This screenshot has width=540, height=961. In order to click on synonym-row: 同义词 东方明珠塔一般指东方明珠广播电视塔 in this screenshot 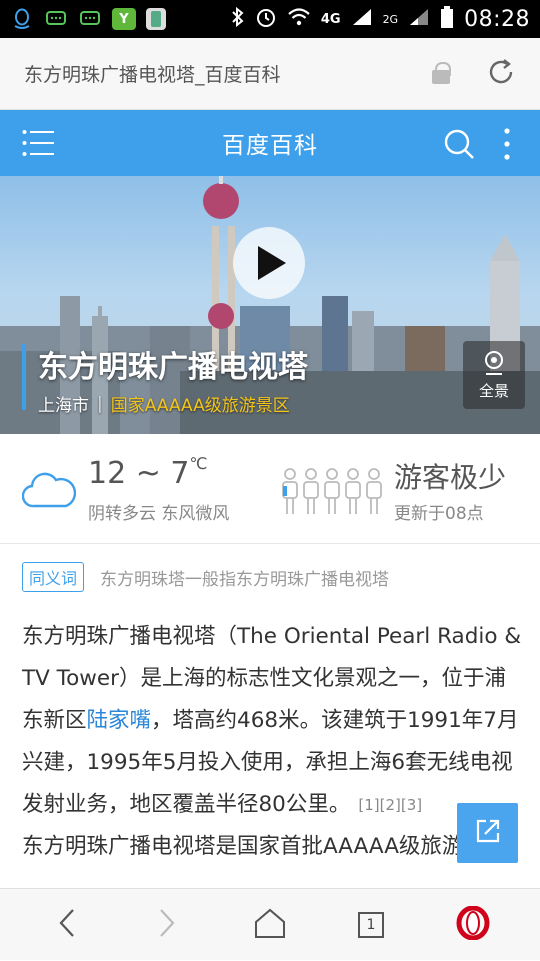, I will do `click(205, 577)`.